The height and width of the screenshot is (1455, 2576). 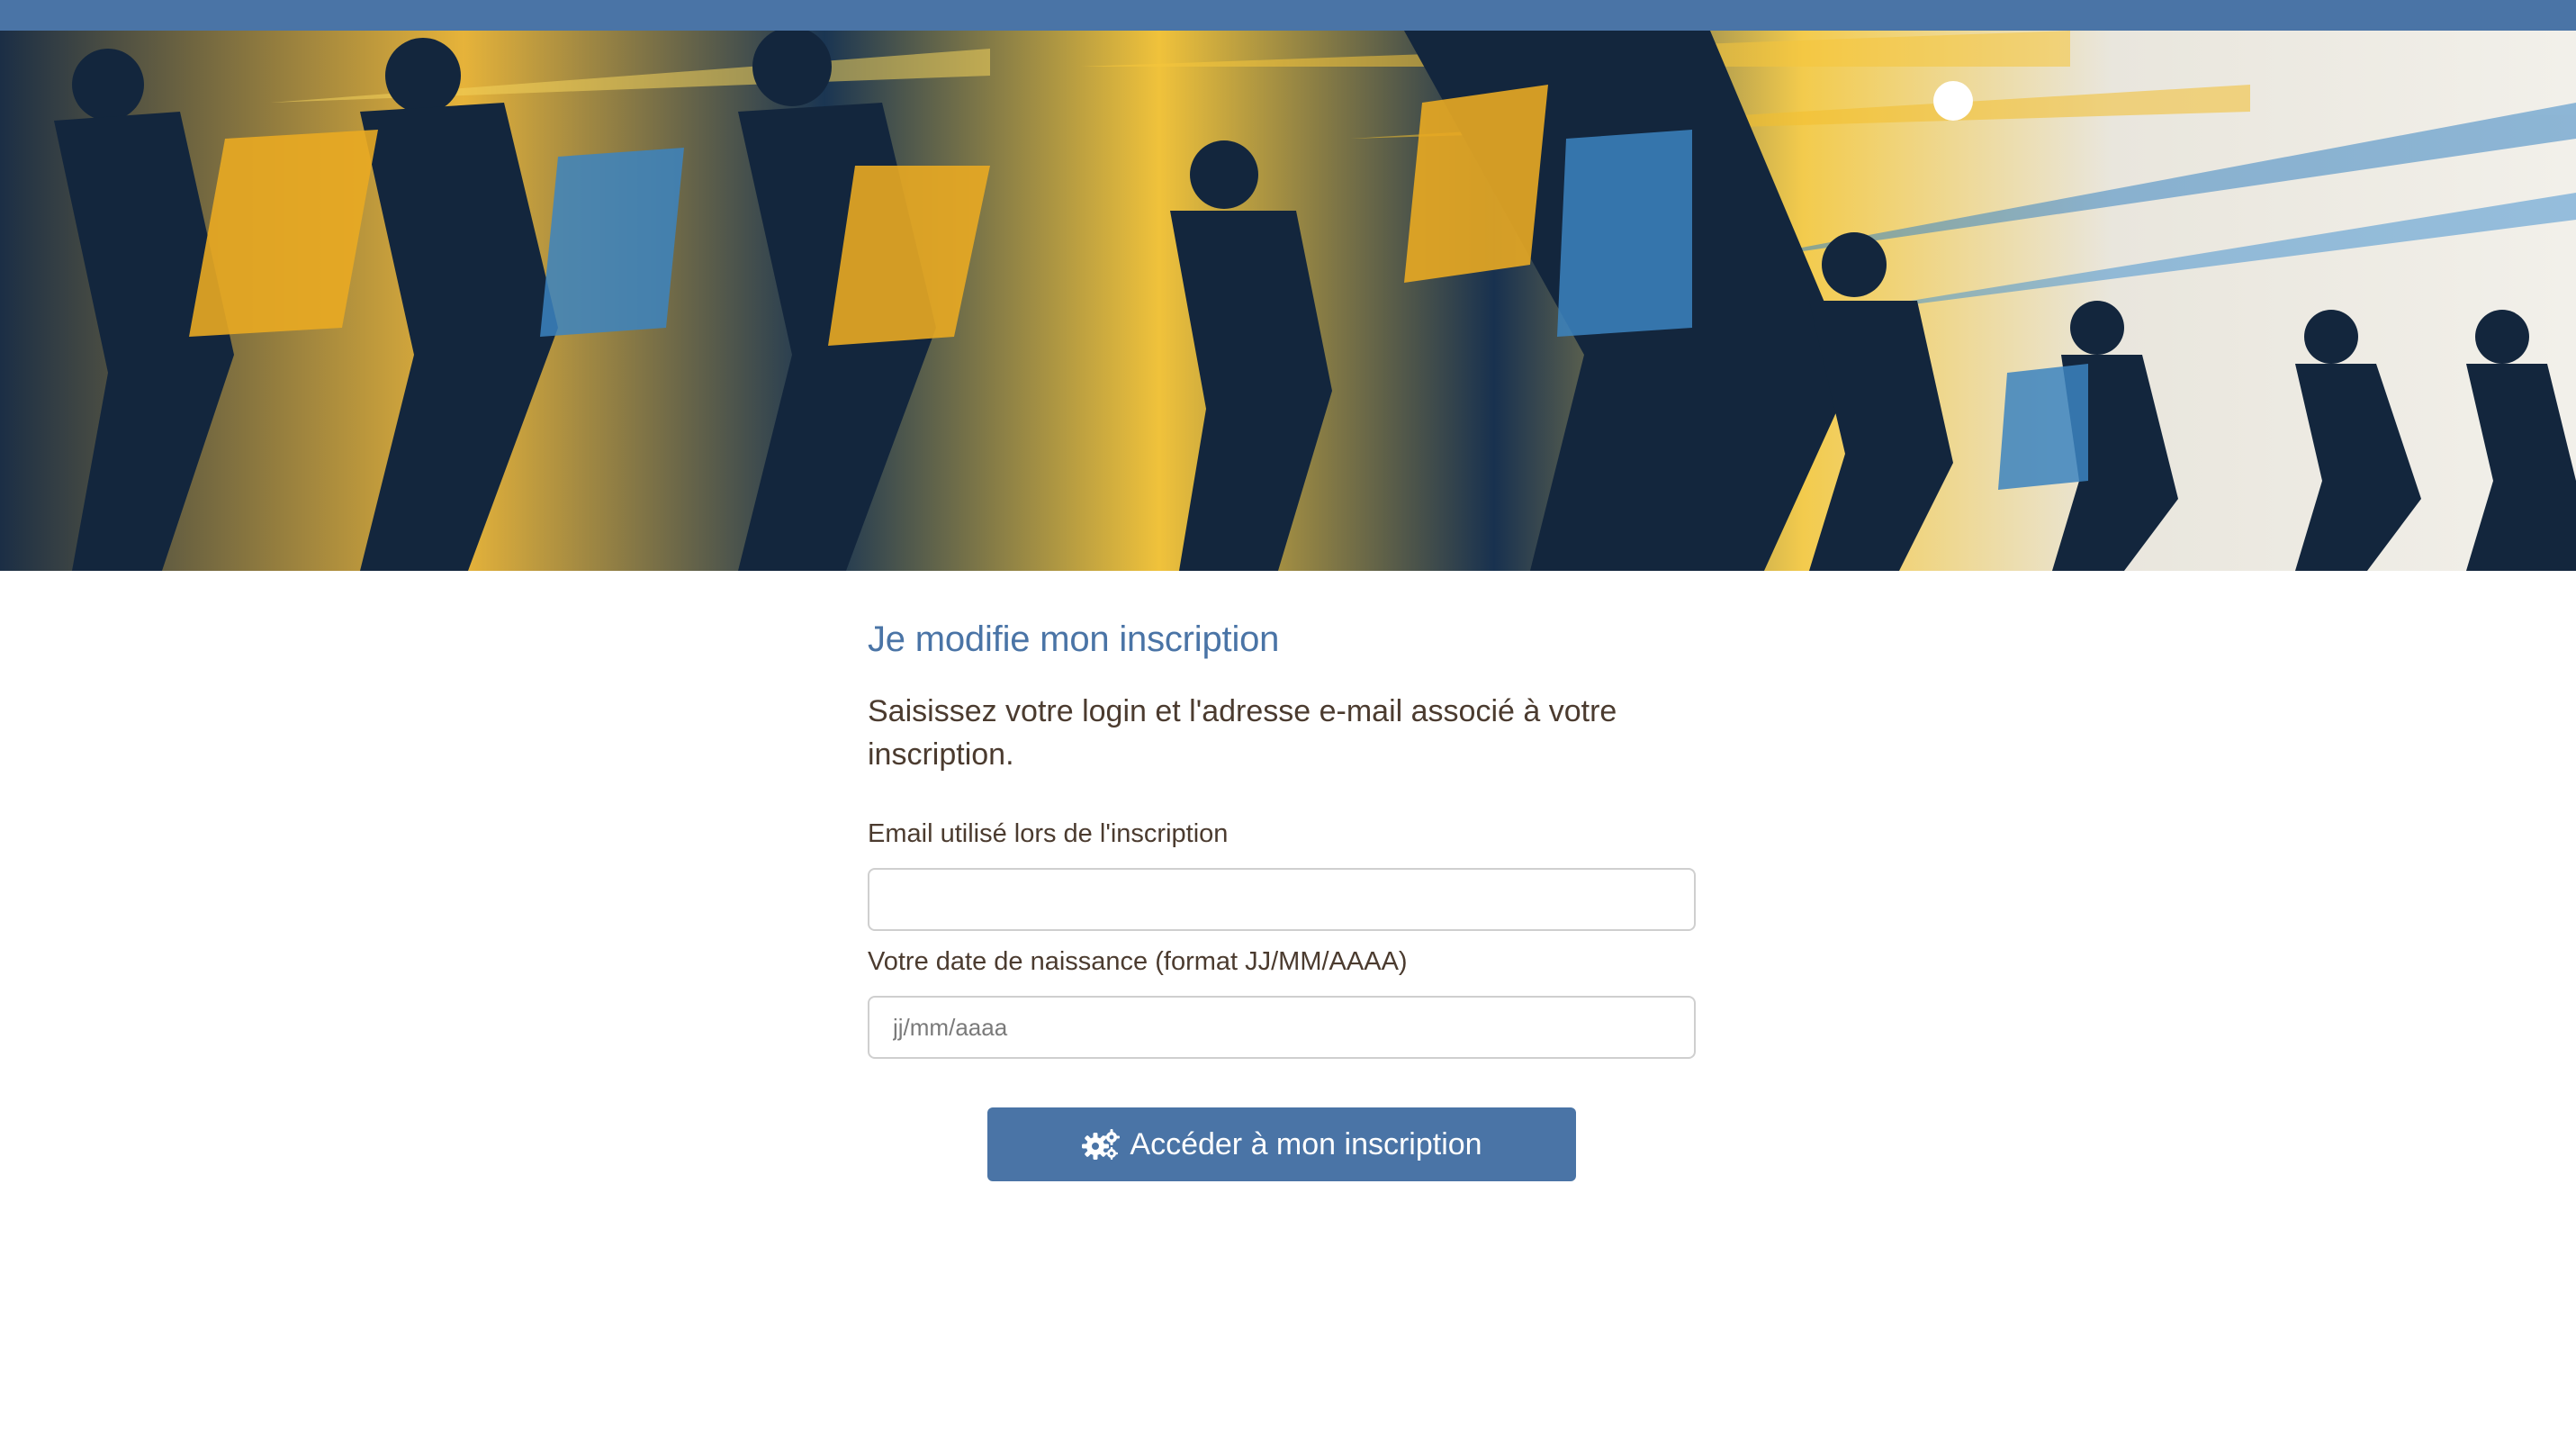 I want to click on email-field, so click(x=1282, y=899).